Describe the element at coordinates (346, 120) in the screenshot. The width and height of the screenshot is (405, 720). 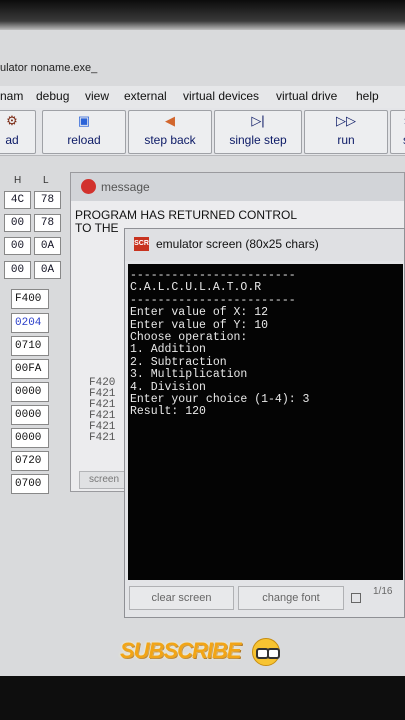
I see `run-icon: ▷▷` at that location.